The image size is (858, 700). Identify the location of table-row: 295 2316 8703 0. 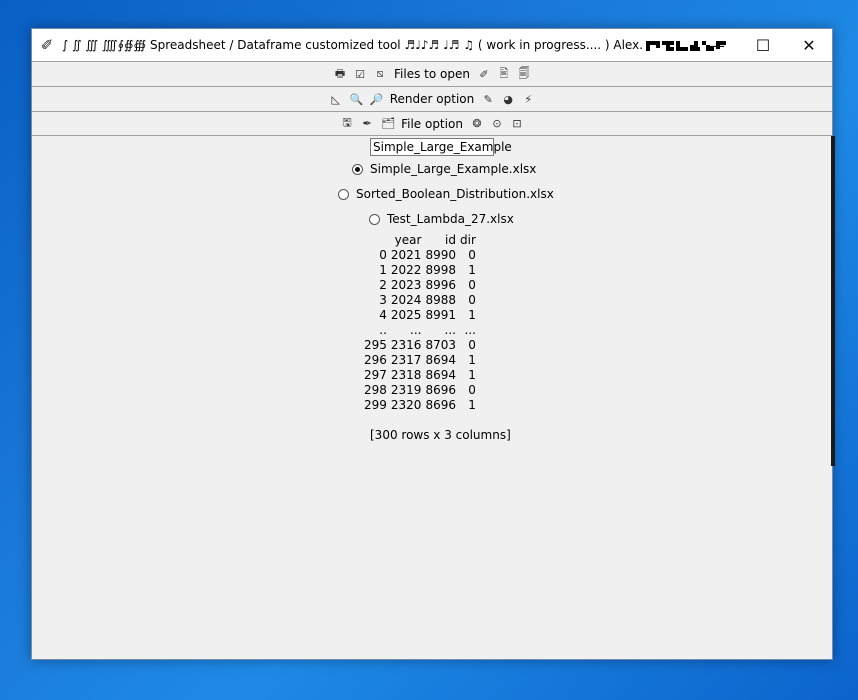
(420, 345).